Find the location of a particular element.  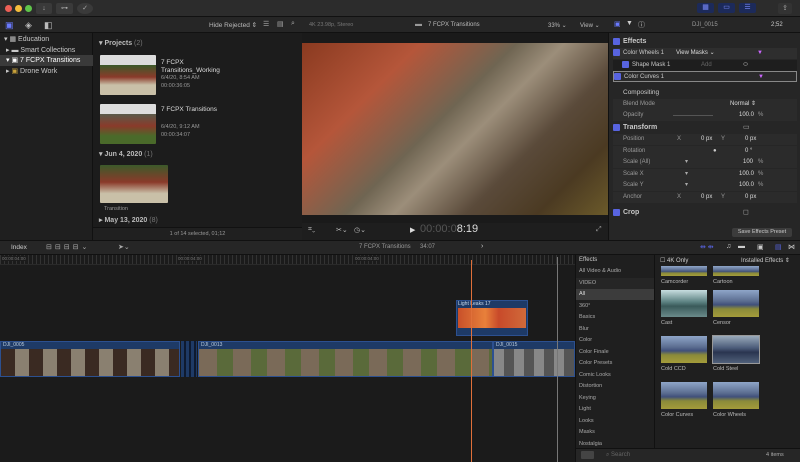

transform-overlay-icon: ▭ is located at coordinates (746, 127).